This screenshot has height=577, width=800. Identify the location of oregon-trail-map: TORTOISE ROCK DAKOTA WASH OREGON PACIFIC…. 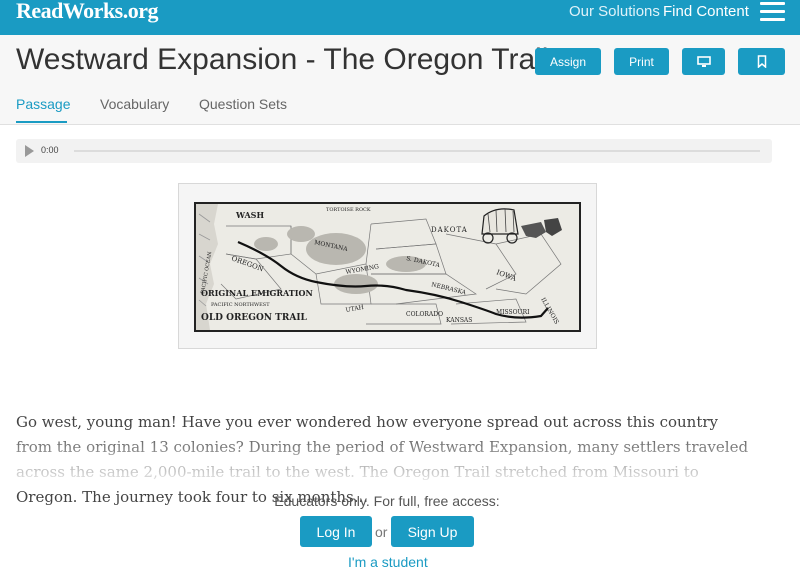
(387, 267).